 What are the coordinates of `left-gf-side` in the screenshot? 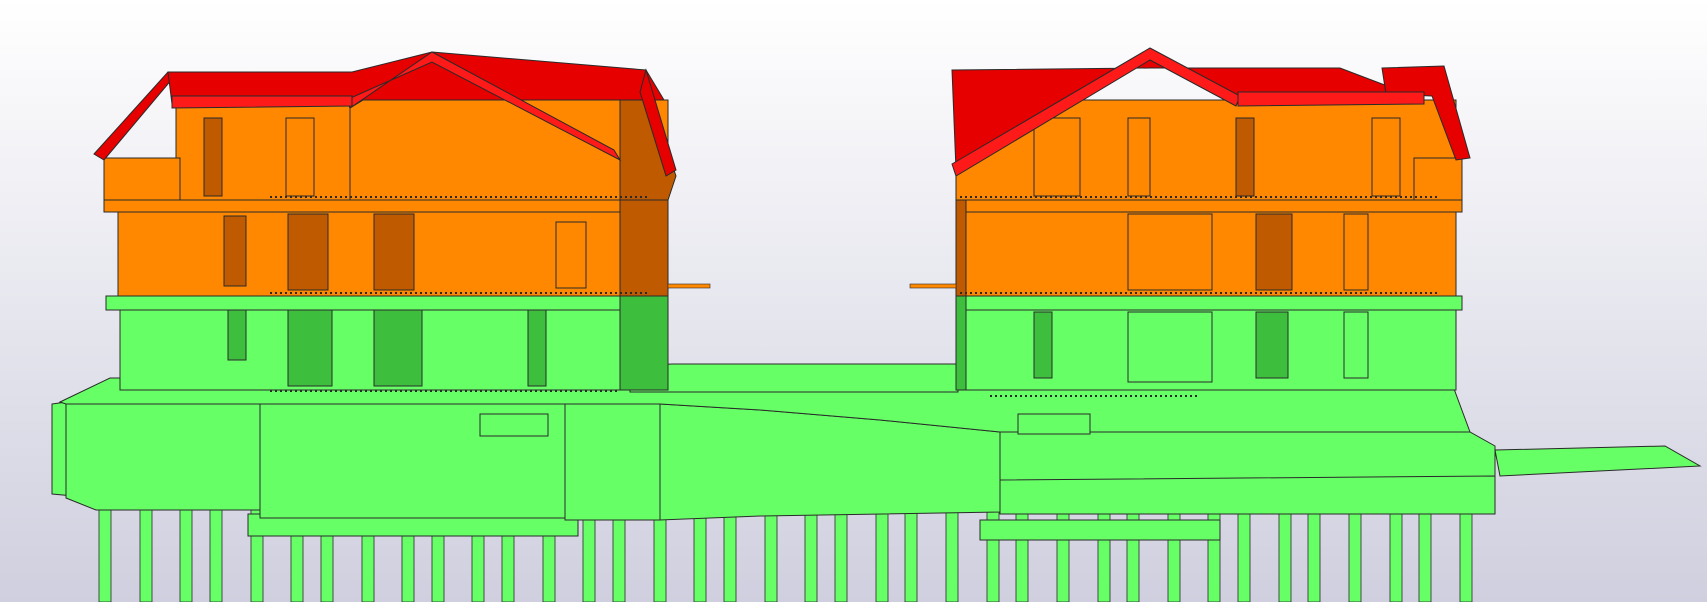 It's located at (644, 343).